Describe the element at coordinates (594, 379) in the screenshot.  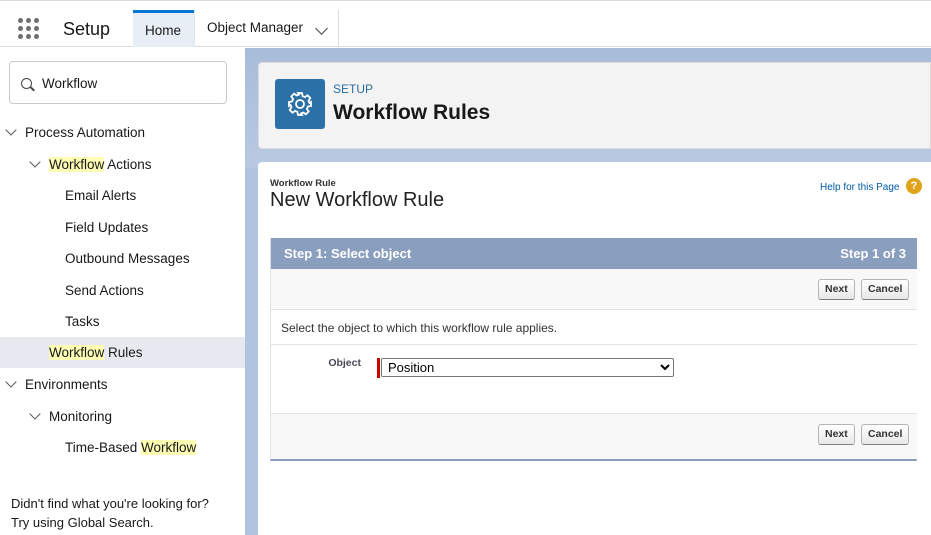
I see `object-field-row: Object Position` at that location.